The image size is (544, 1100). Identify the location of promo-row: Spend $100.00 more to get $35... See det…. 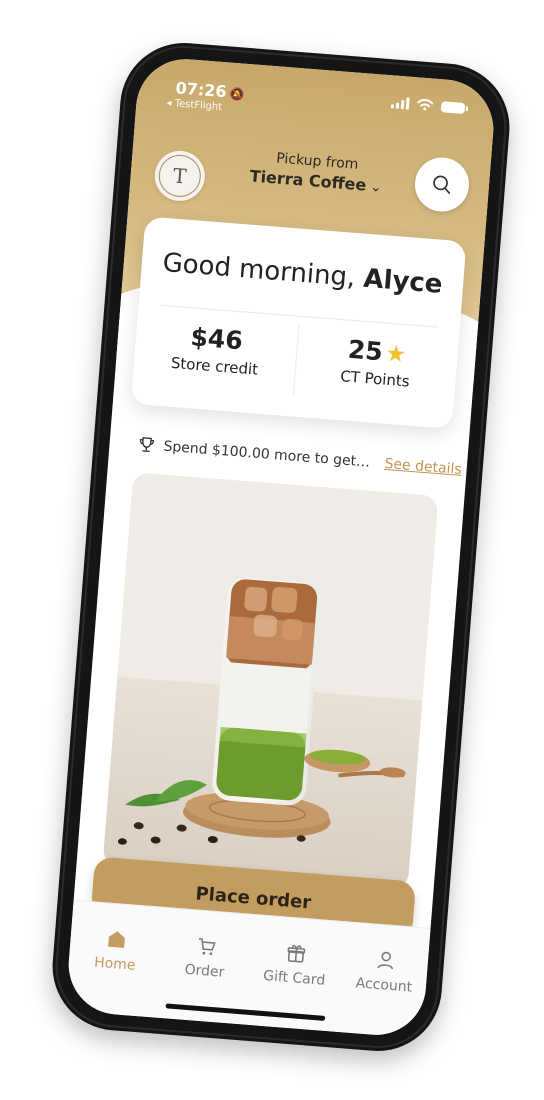
(300, 456).